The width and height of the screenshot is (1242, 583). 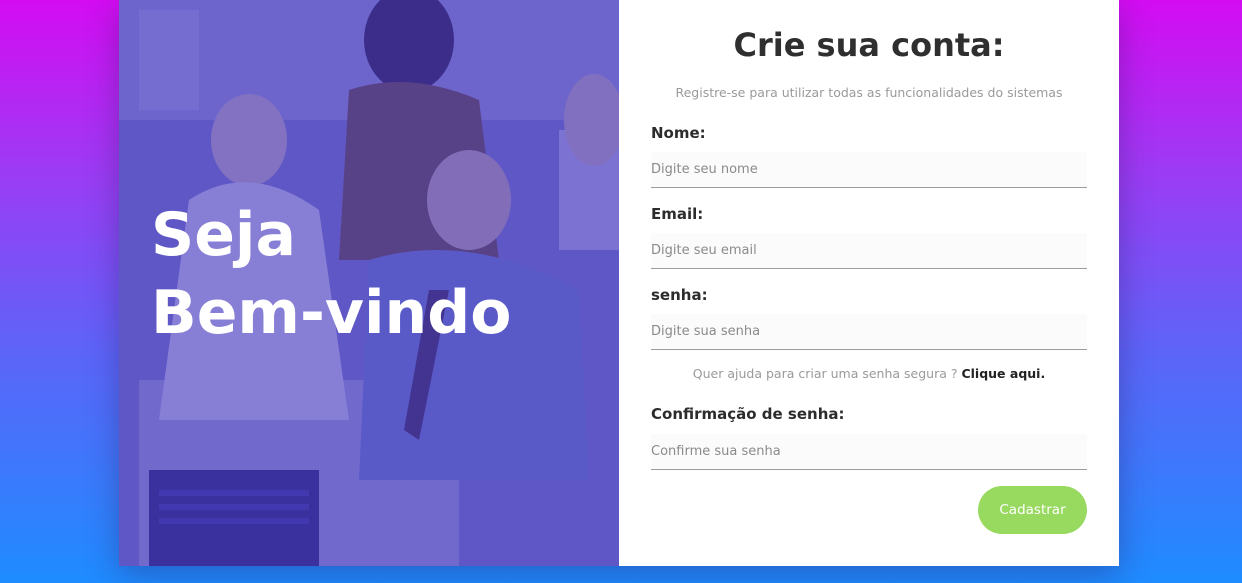 What do you see at coordinates (223, 235) in the screenshot?
I see `welcome-line-1: Seja` at bounding box center [223, 235].